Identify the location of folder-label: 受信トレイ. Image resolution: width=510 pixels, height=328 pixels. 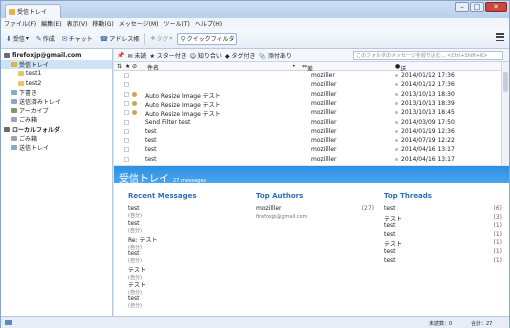
(34, 66).